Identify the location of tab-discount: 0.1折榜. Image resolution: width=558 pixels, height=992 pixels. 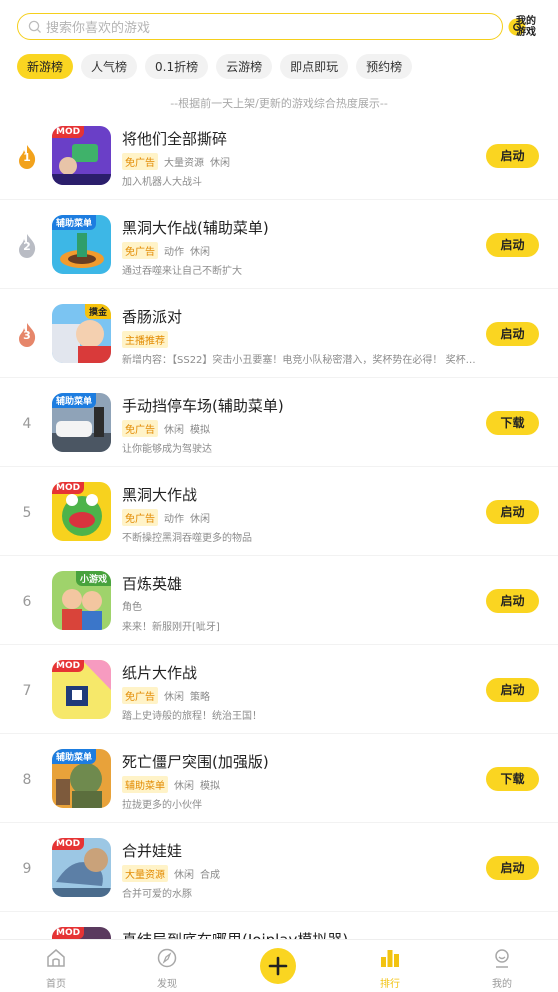
(177, 66).